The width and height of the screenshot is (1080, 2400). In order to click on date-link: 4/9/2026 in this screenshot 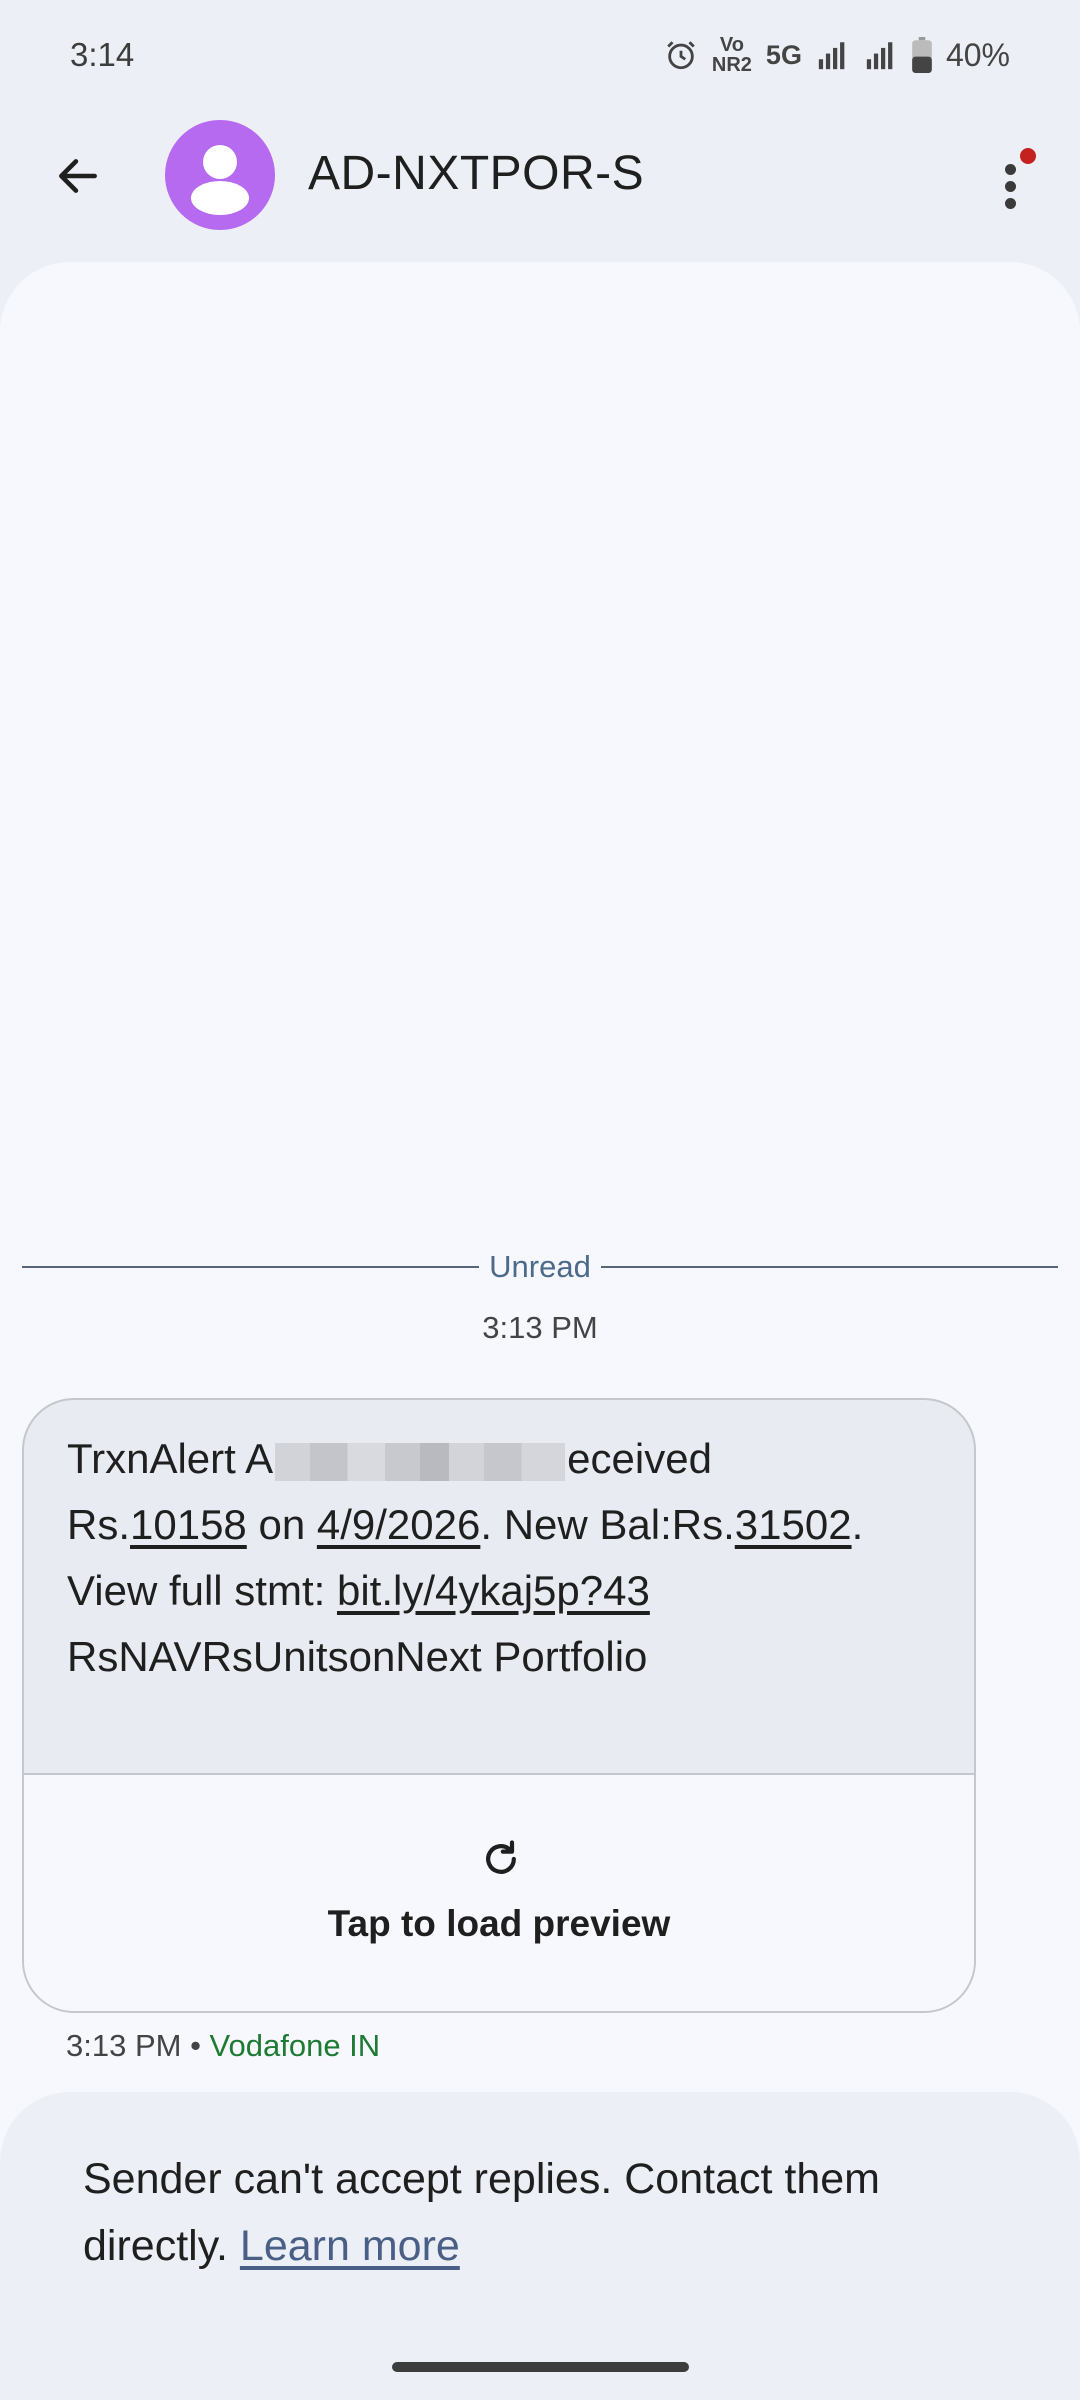, I will do `click(399, 1524)`.